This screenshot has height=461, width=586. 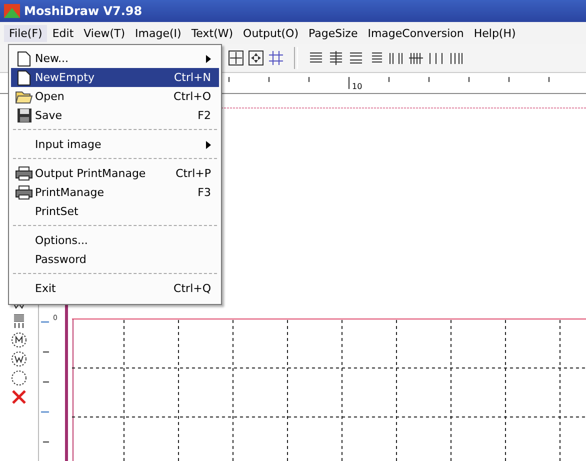 What do you see at coordinates (115, 192) in the screenshot?
I see `menu-entry: PrintManage F3` at bounding box center [115, 192].